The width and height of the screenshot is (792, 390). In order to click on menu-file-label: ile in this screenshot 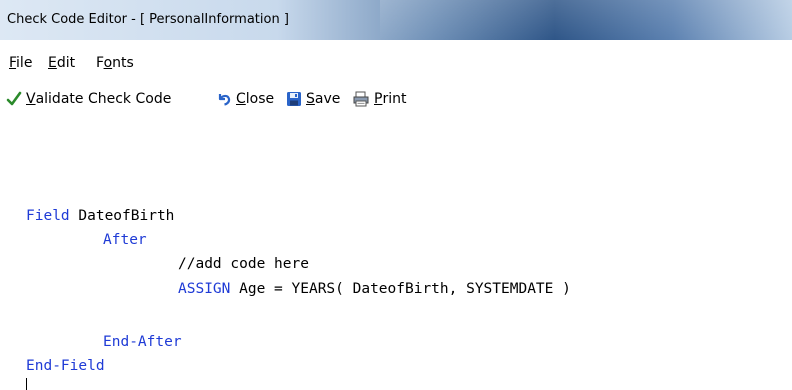, I will do `click(24, 63)`.